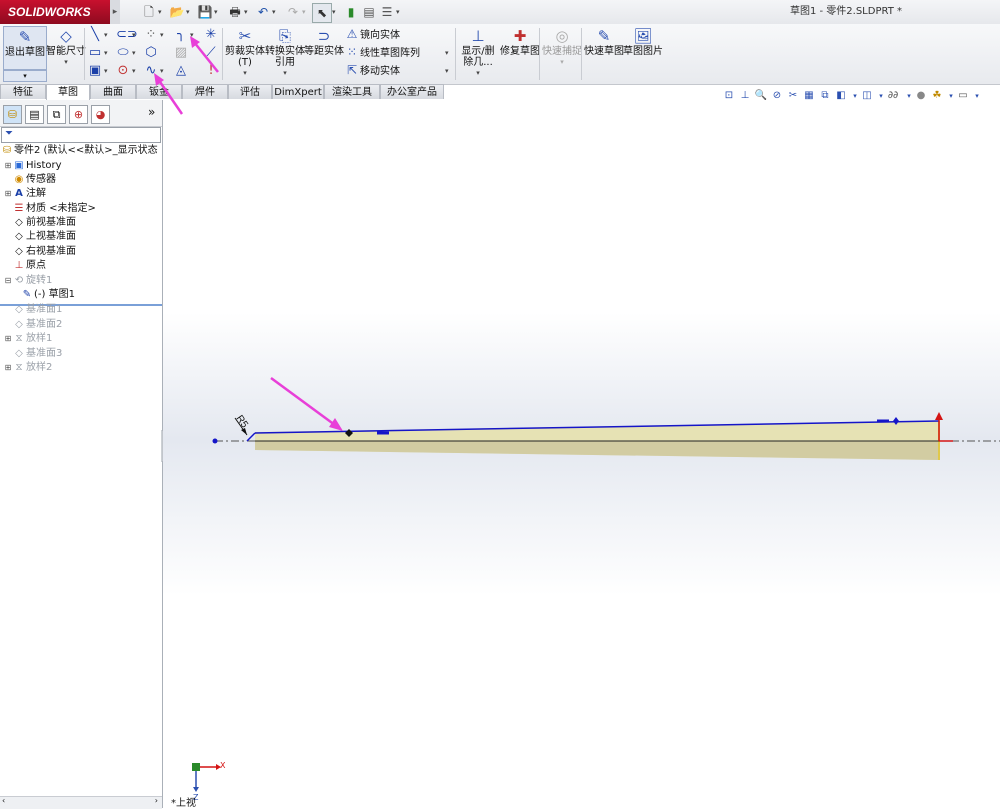  I want to click on save-icon: 💾, so click(205, 12).